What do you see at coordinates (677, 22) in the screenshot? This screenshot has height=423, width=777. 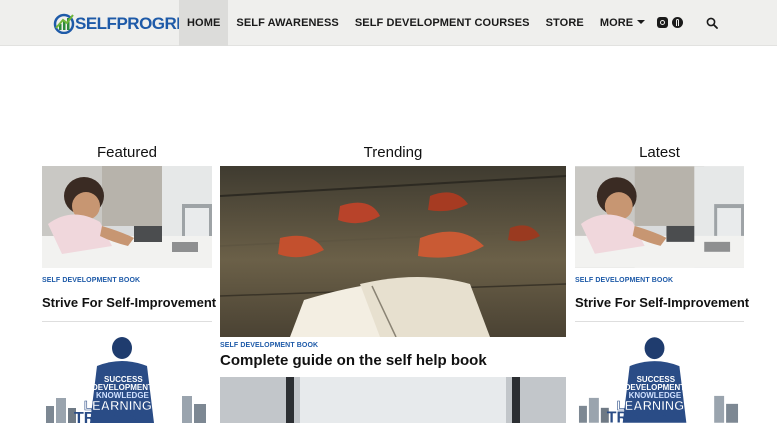 I see `pinterest-icon` at bounding box center [677, 22].